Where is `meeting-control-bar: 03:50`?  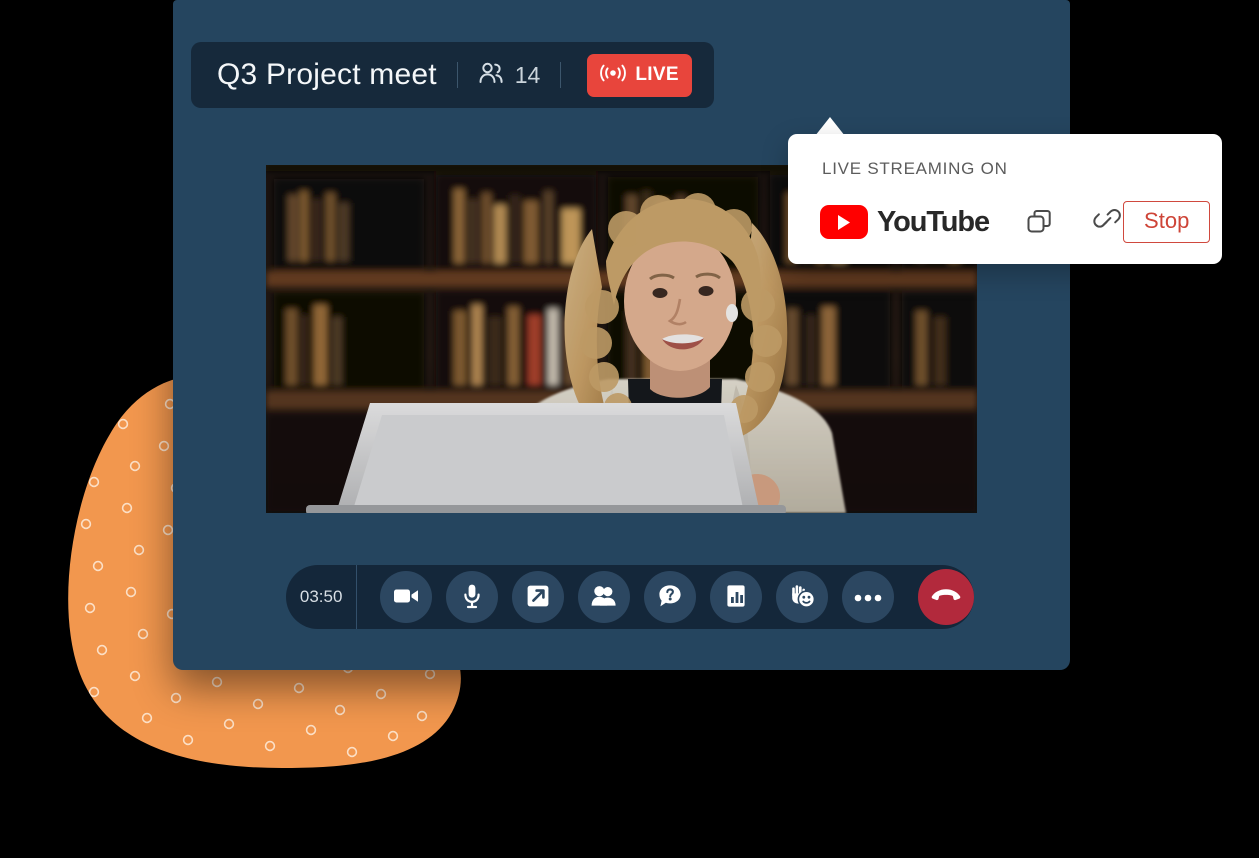 meeting-control-bar: 03:50 is located at coordinates (630, 597).